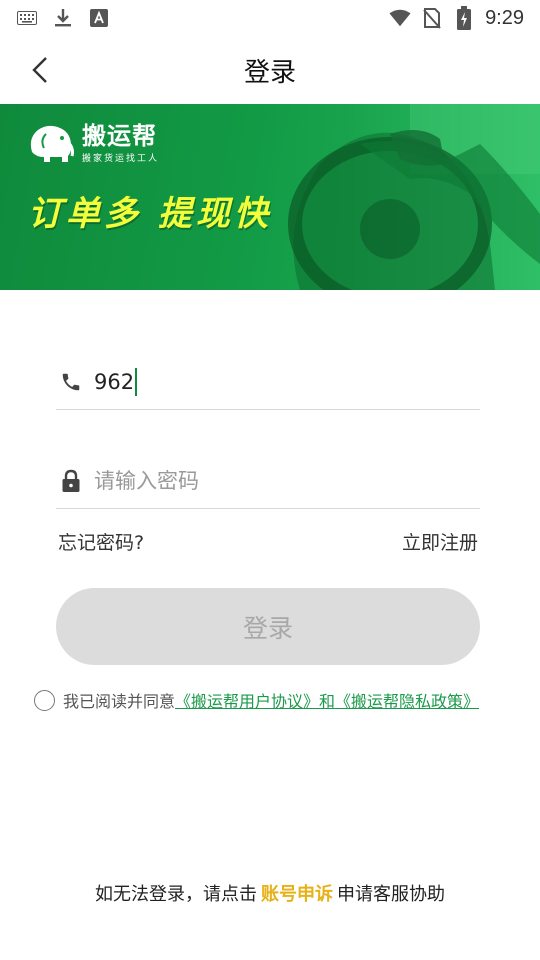 This screenshot has height=960, width=540. What do you see at coordinates (391, 894) in the screenshot?
I see `help-suffix: 申请客服协助` at bounding box center [391, 894].